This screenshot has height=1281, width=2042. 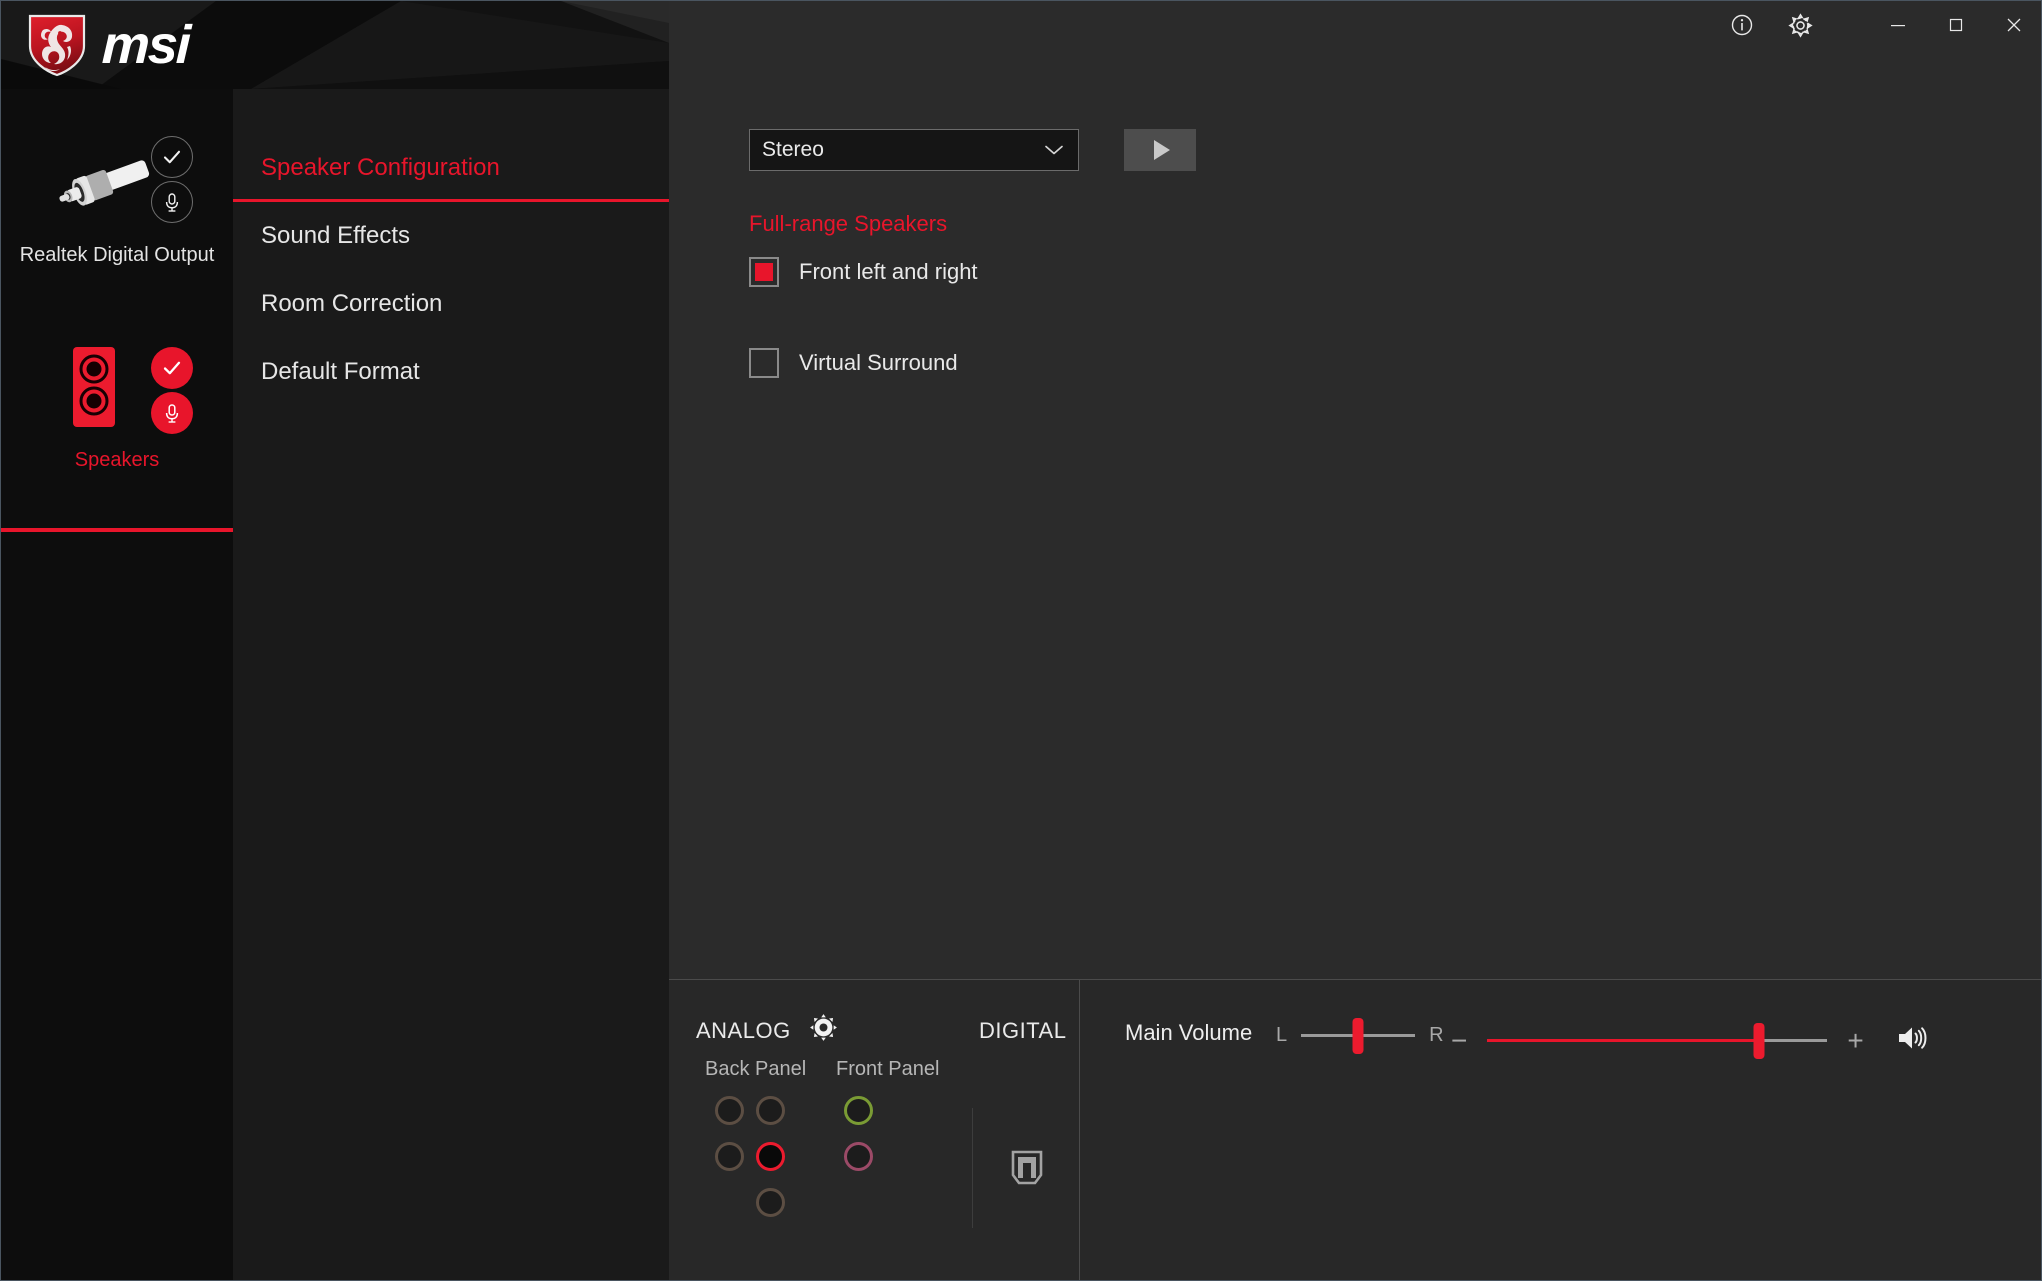 I want to click on balance-slider-track, so click(x=1358, y=1035).